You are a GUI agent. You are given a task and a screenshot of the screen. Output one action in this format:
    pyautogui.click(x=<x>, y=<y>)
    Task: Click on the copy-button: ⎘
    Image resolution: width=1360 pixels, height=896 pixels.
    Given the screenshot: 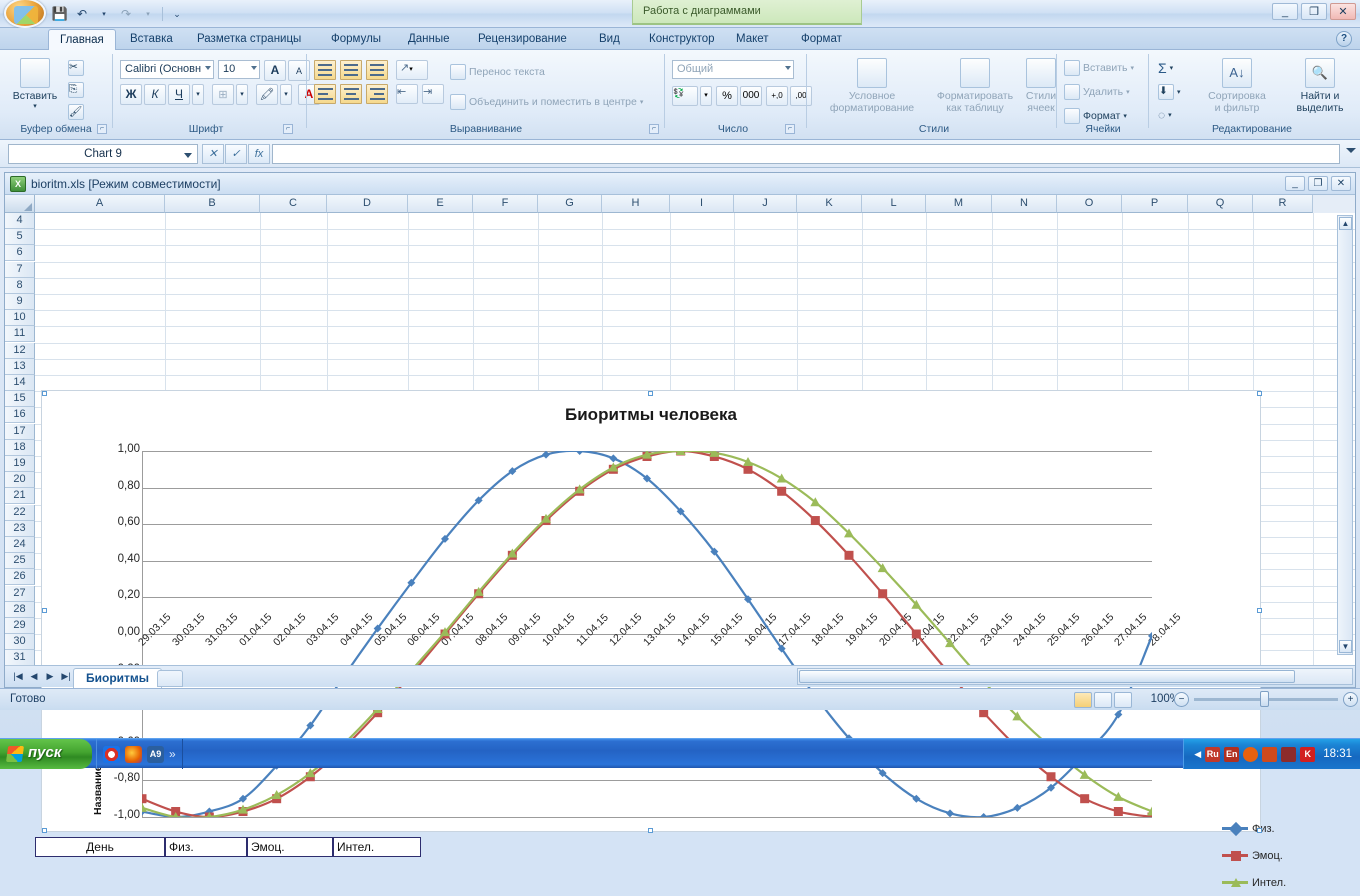 What is the action you would take?
    pyautogui.click(x=76, y=90)
    